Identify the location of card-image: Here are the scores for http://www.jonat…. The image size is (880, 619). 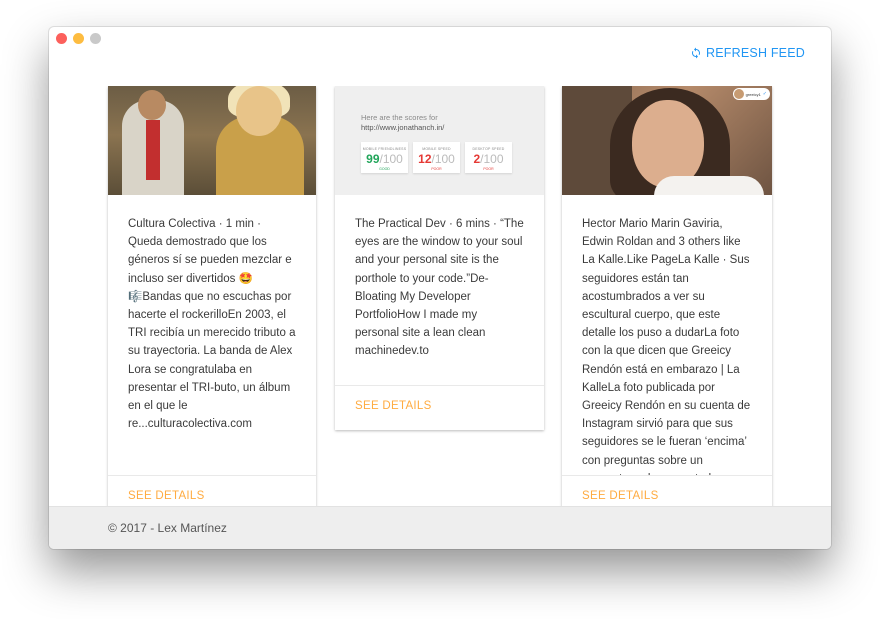
(439, 140).